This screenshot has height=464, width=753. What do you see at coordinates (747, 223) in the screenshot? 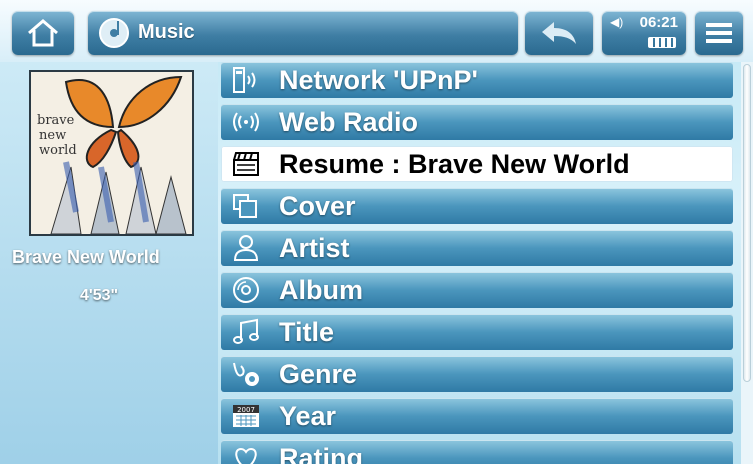
I see `scrollbar-thumb` at bounding box center [747, 223].